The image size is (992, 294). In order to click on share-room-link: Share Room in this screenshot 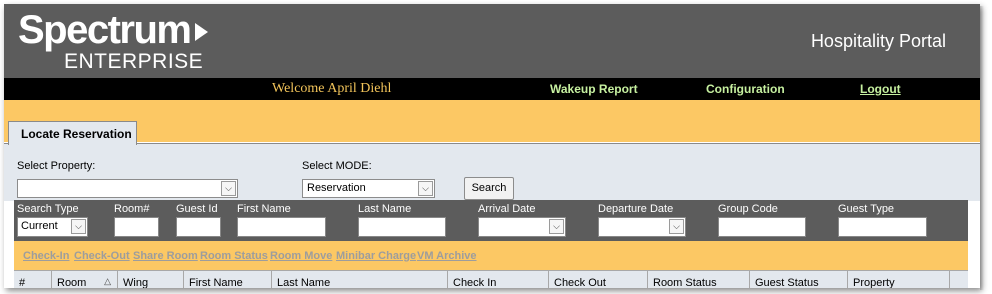, I will do `click(165, 256)`.